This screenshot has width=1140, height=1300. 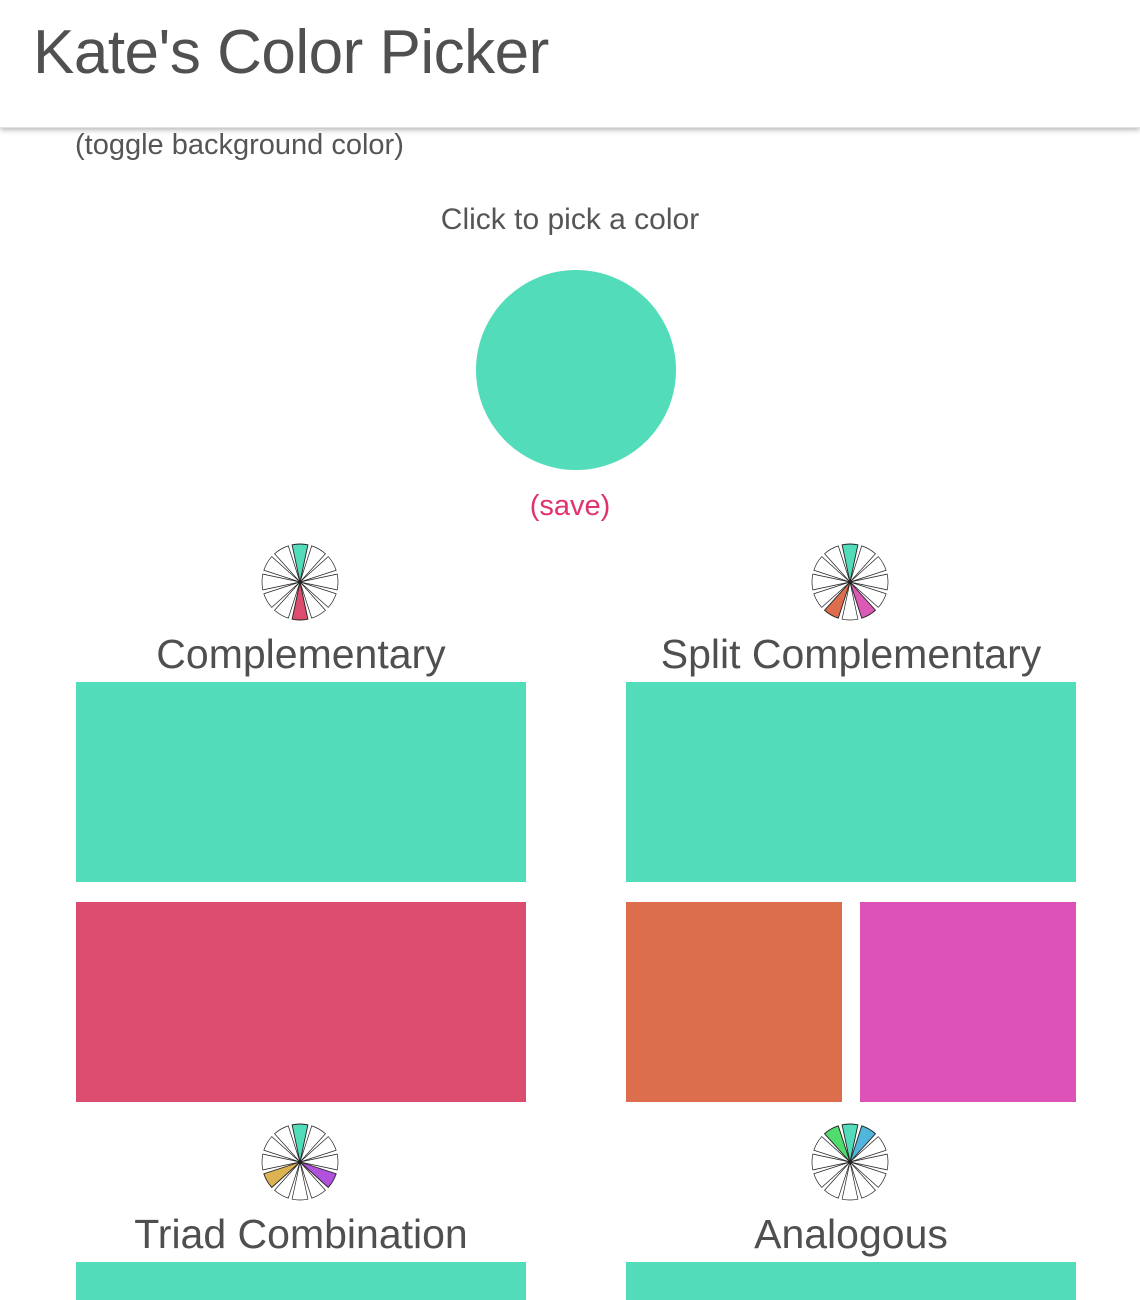 I want to click on complementary-swatch-base, so click(x=301, y=782).